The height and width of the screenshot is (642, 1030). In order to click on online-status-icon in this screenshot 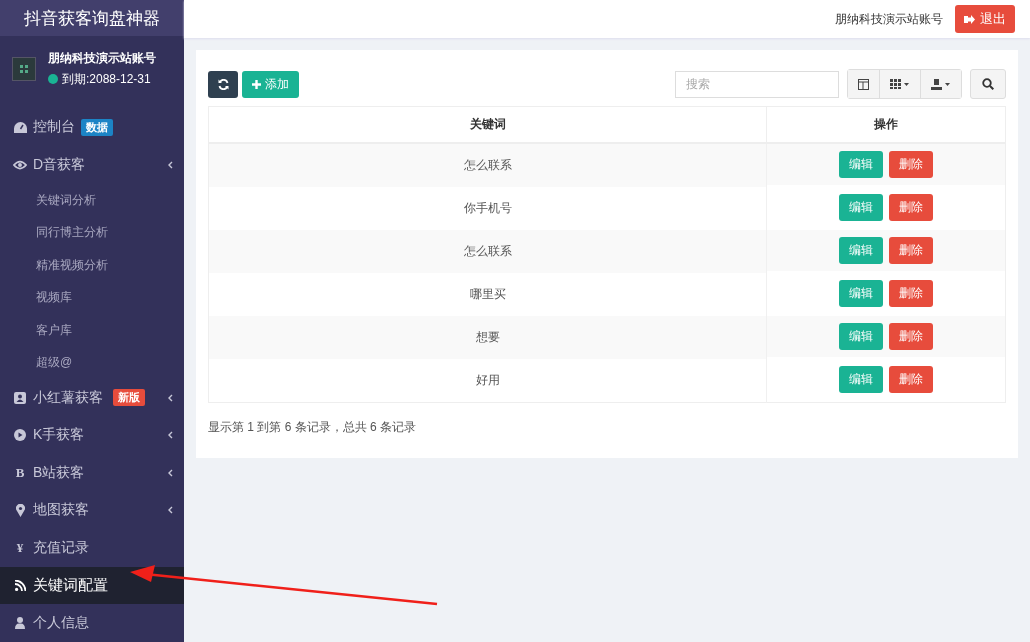, I will do `click(53, 79)`.